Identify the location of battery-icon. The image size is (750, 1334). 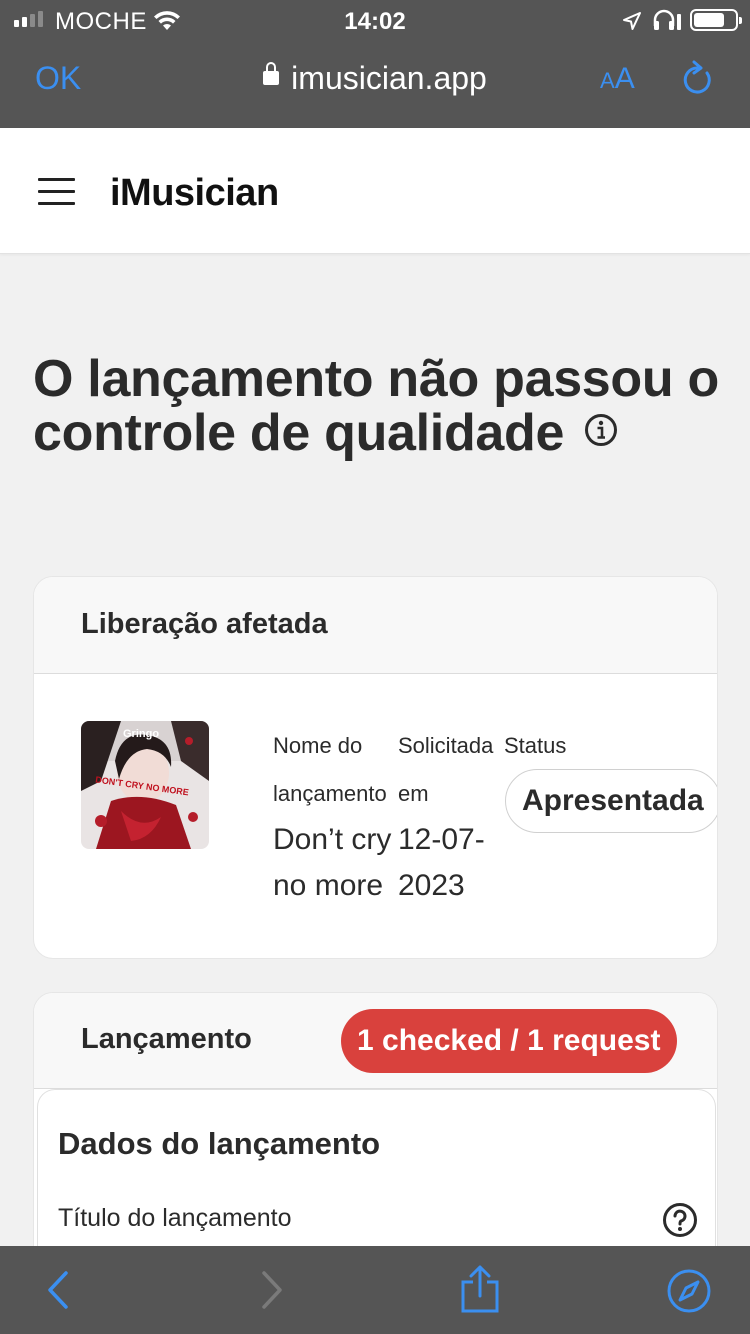
(716, 20).